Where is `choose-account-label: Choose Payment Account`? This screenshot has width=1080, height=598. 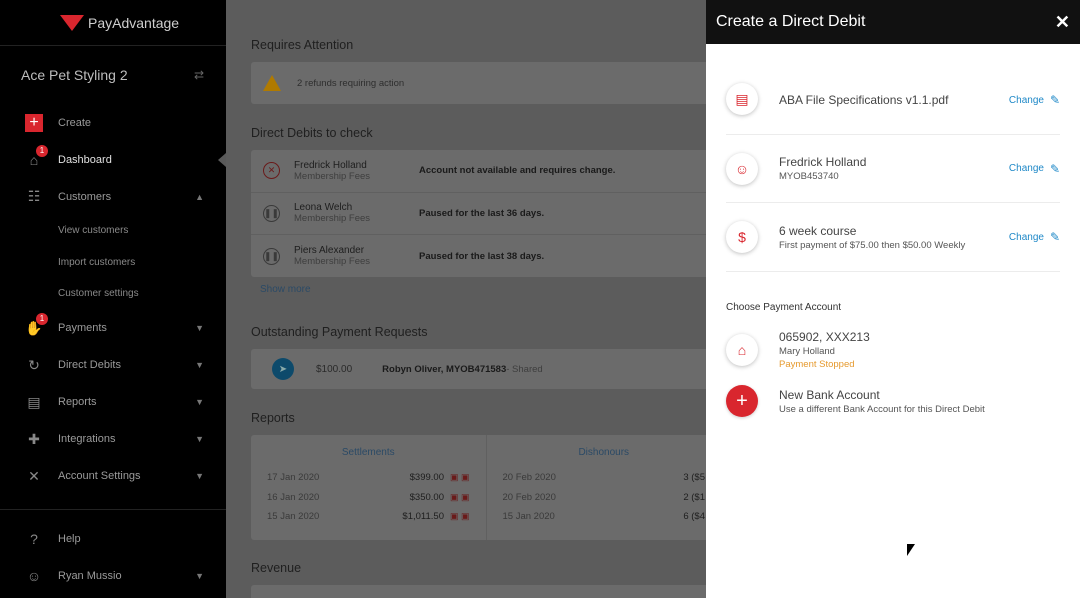
choose-account-label: Choose Payment Account is located at coordinates (784, 307).